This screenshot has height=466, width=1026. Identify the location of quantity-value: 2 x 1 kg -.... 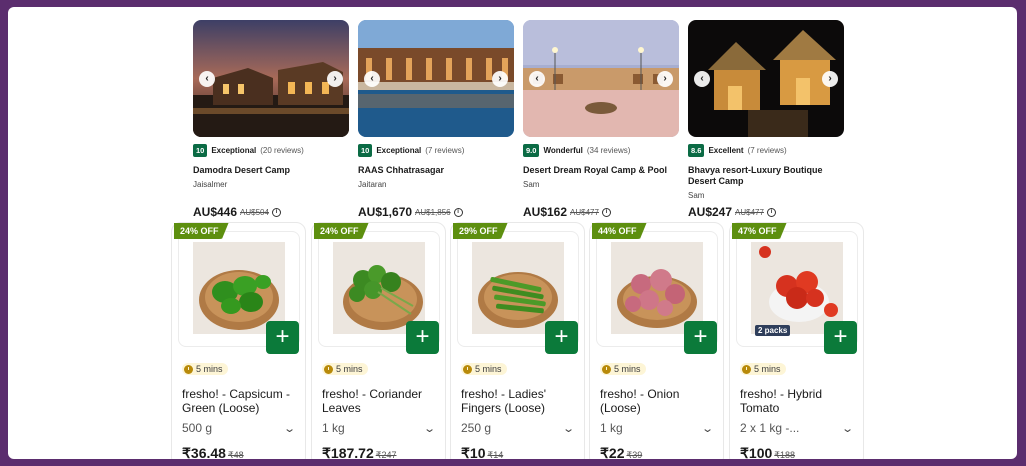
(770, 428).